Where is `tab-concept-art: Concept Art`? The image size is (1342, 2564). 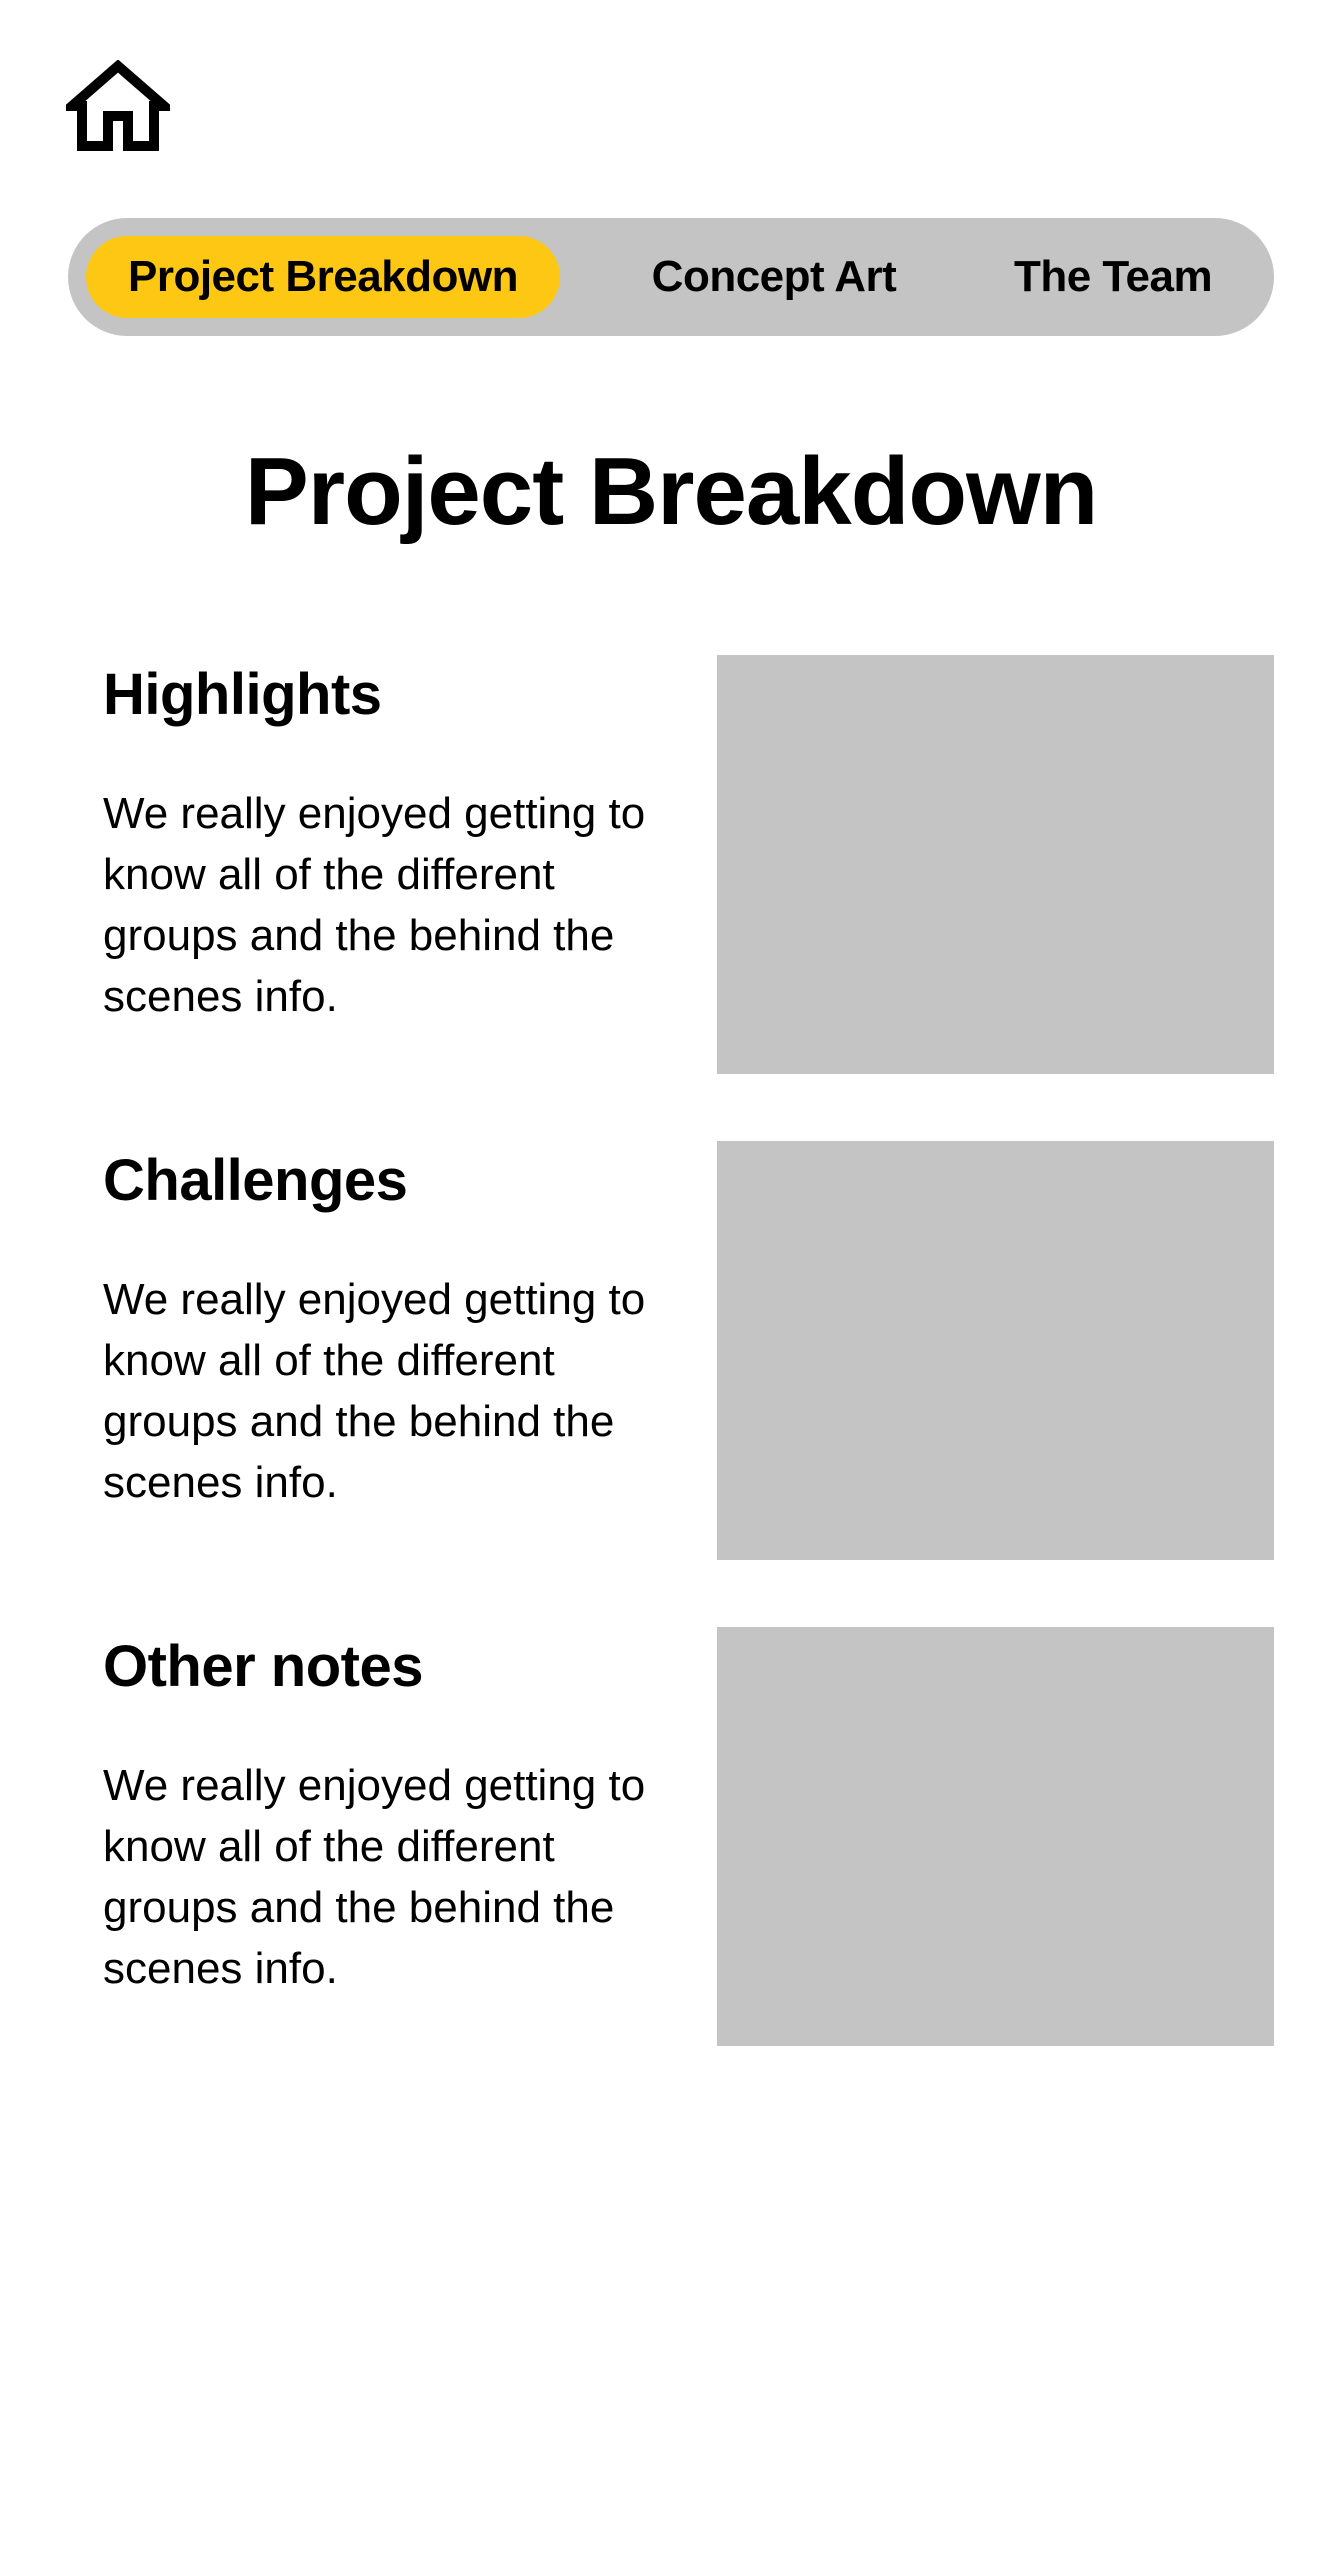 tab-concept-art: Concept Art is located at coordinates (774, 277).